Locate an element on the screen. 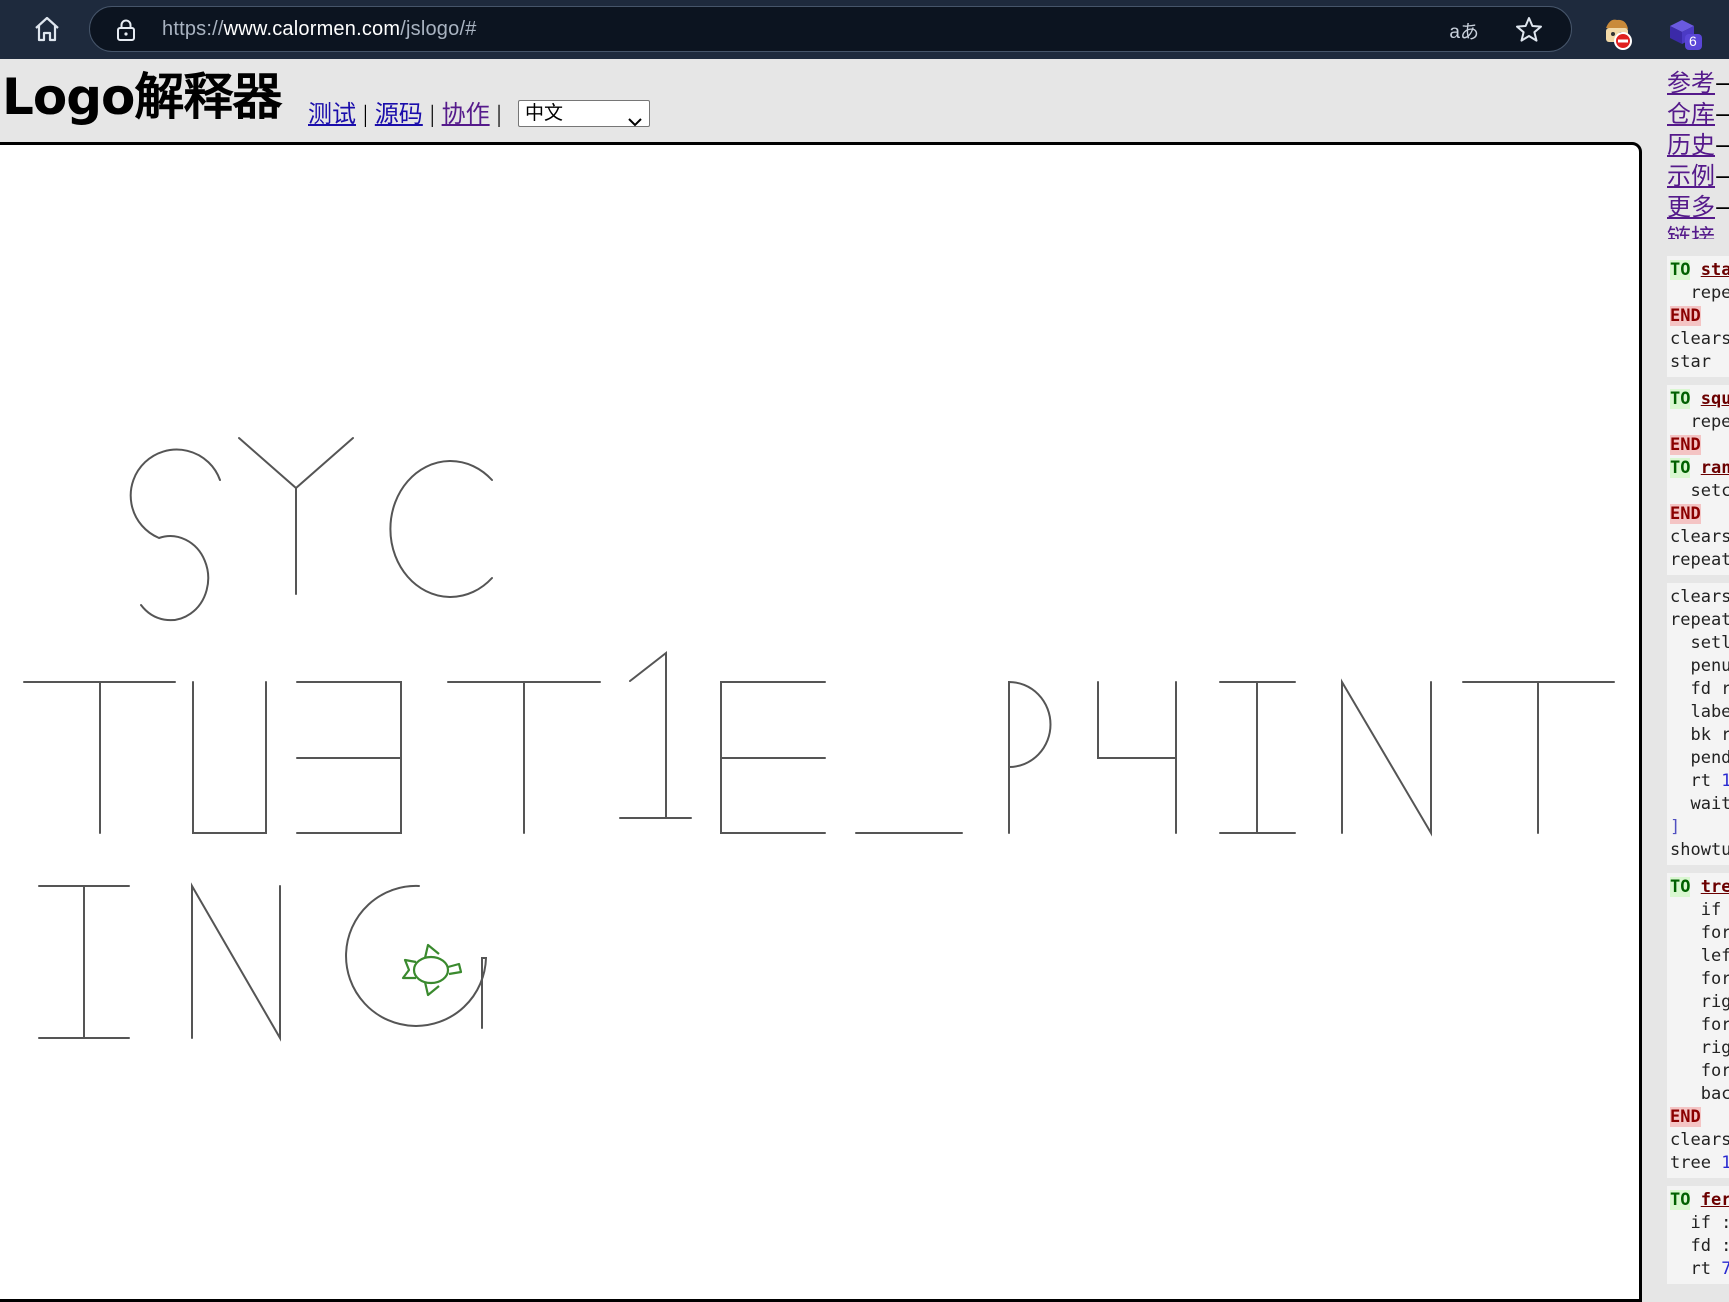 The width and height of the screenshot is (1729, 1302). example-snippet: TO sta repea END clearsc star is located at coordinates (1698, 316).